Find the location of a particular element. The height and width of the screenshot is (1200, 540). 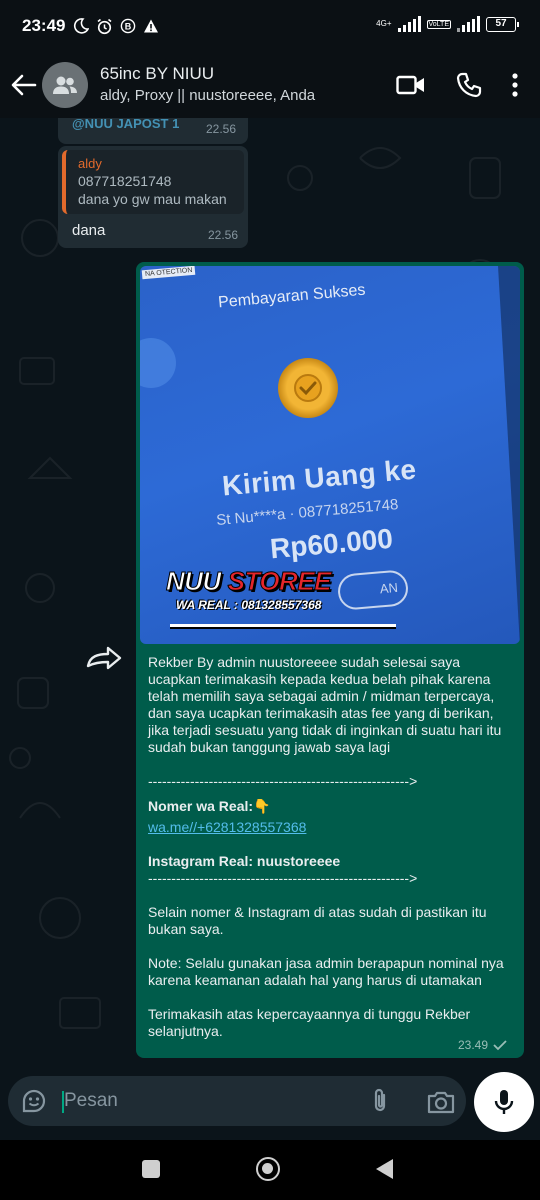

alarm-icon is located at coordinates (104, 26).